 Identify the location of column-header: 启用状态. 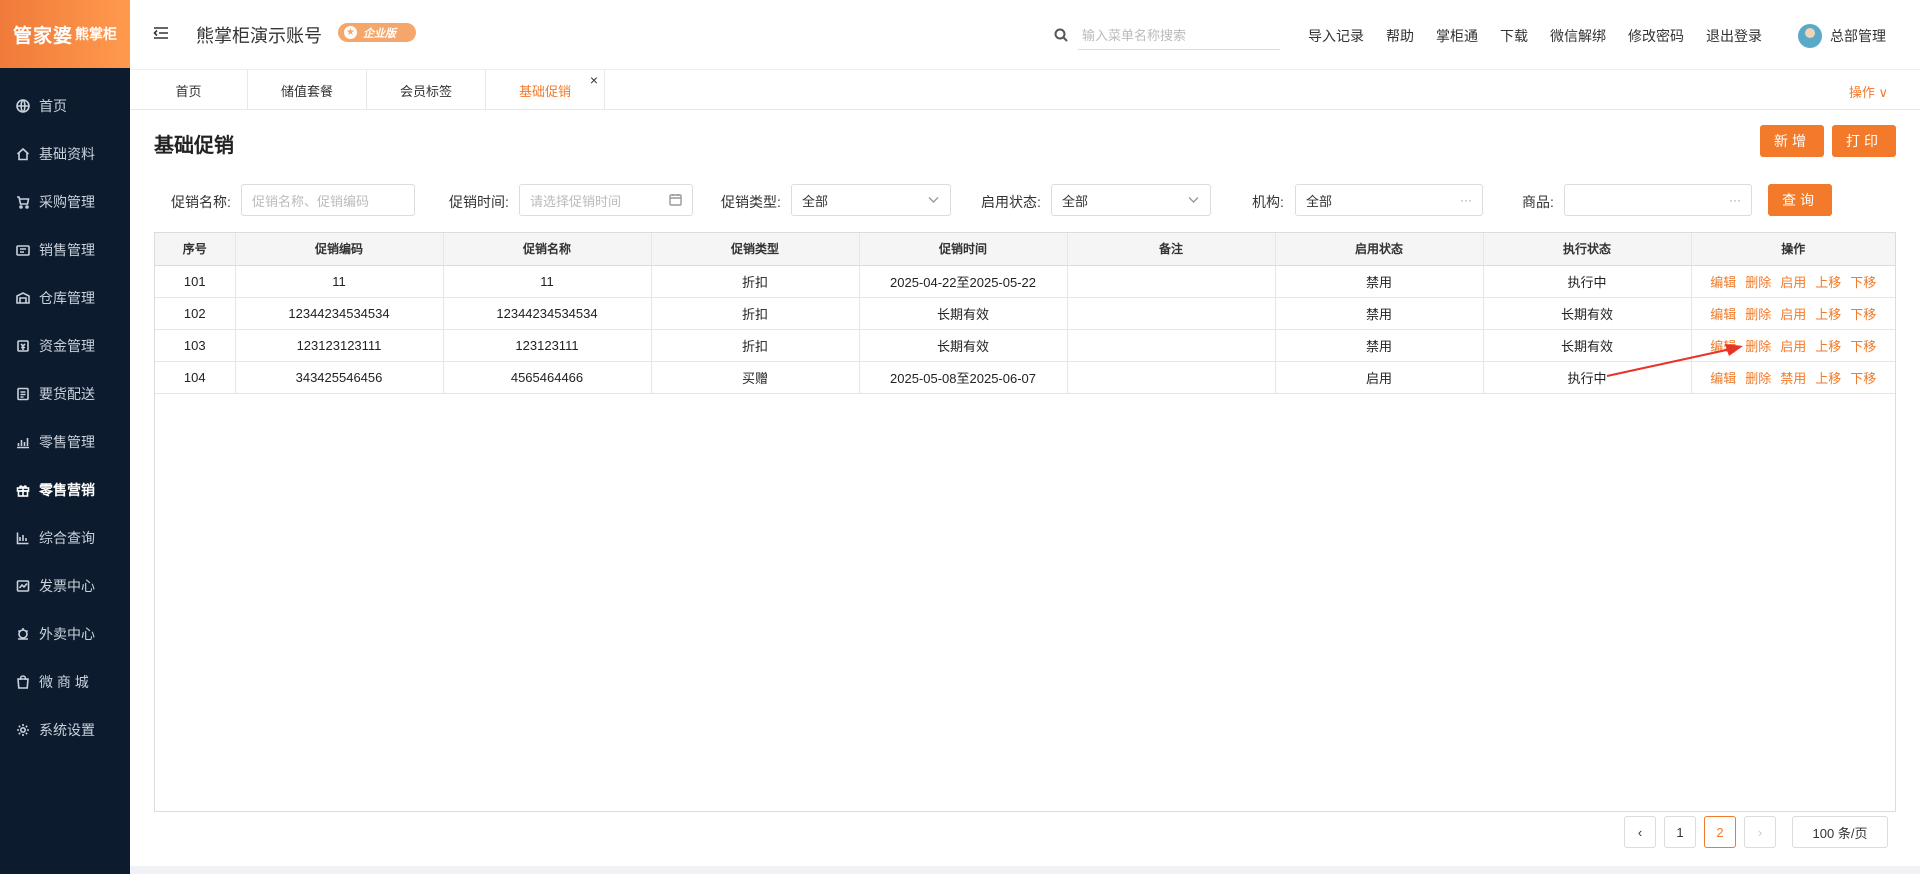
(1379, 249).